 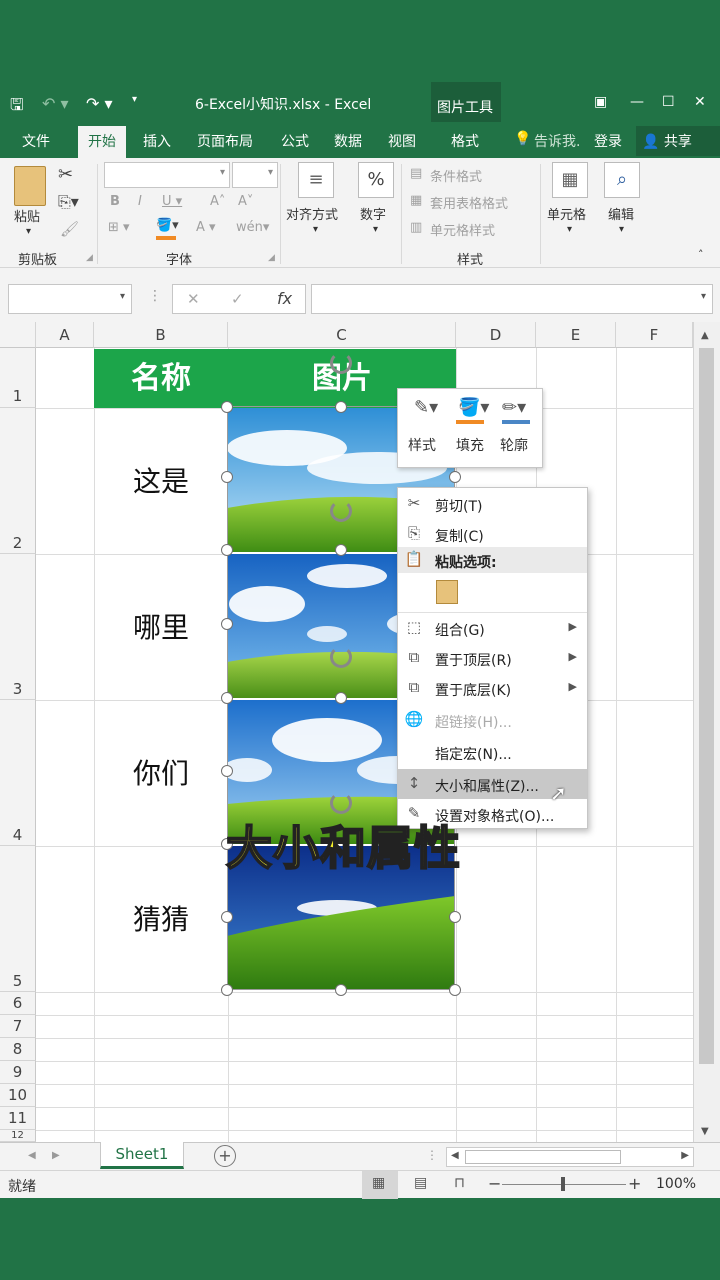 What do you see at coordinates (102, 142) in the screenshot?
I see `tab-home: 开始` at bounding box center [102, 142].